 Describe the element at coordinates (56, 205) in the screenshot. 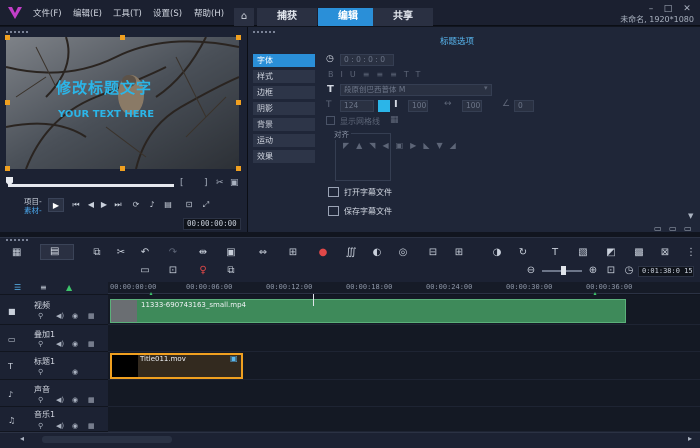

I see `play-button: ▶` at that location.